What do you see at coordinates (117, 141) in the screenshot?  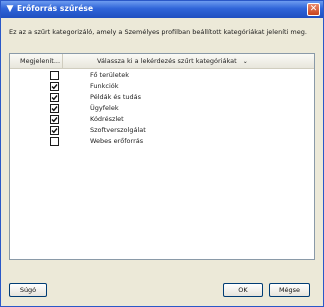 I see `list-item-label: Webes erőforrás` at bounding box center [117, 141].